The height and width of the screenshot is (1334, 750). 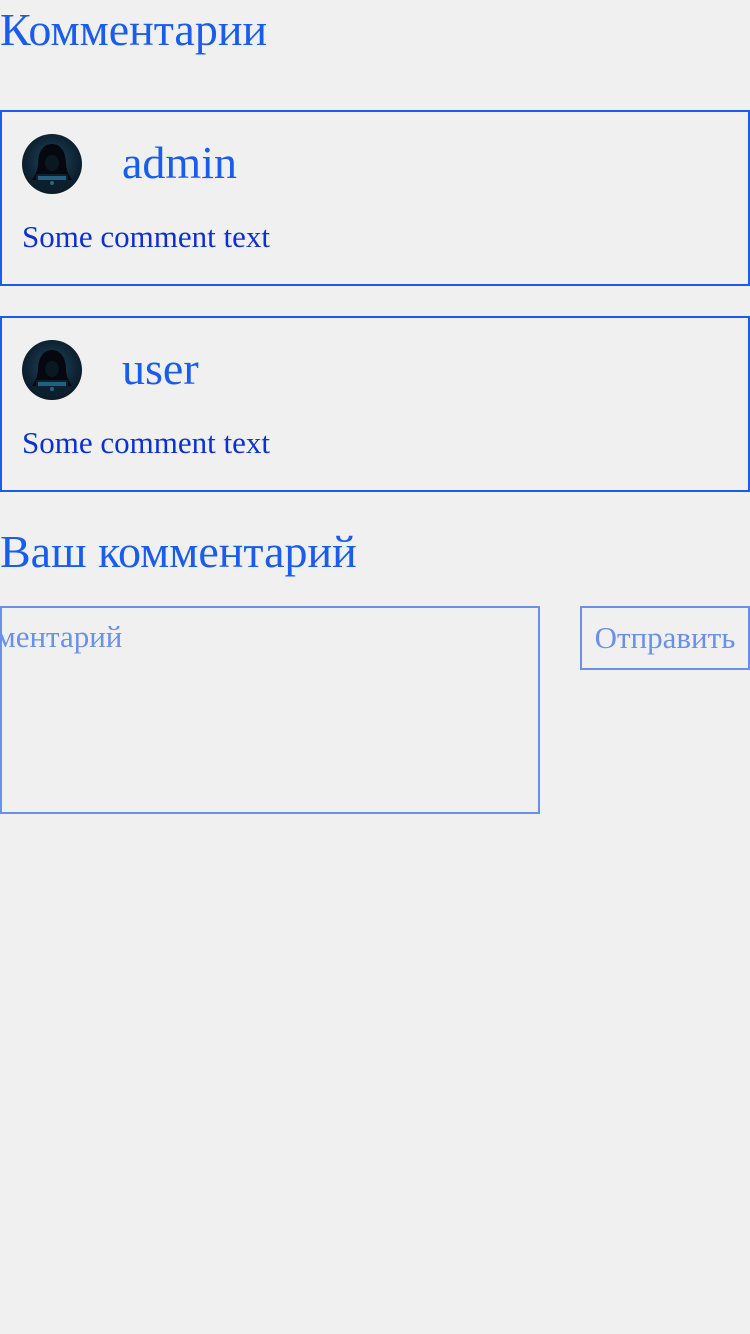 What do you see at coordinates (134, 29) in the screenshot?
I see `comments-title: Комментарии` at bounding box center [134, 29].